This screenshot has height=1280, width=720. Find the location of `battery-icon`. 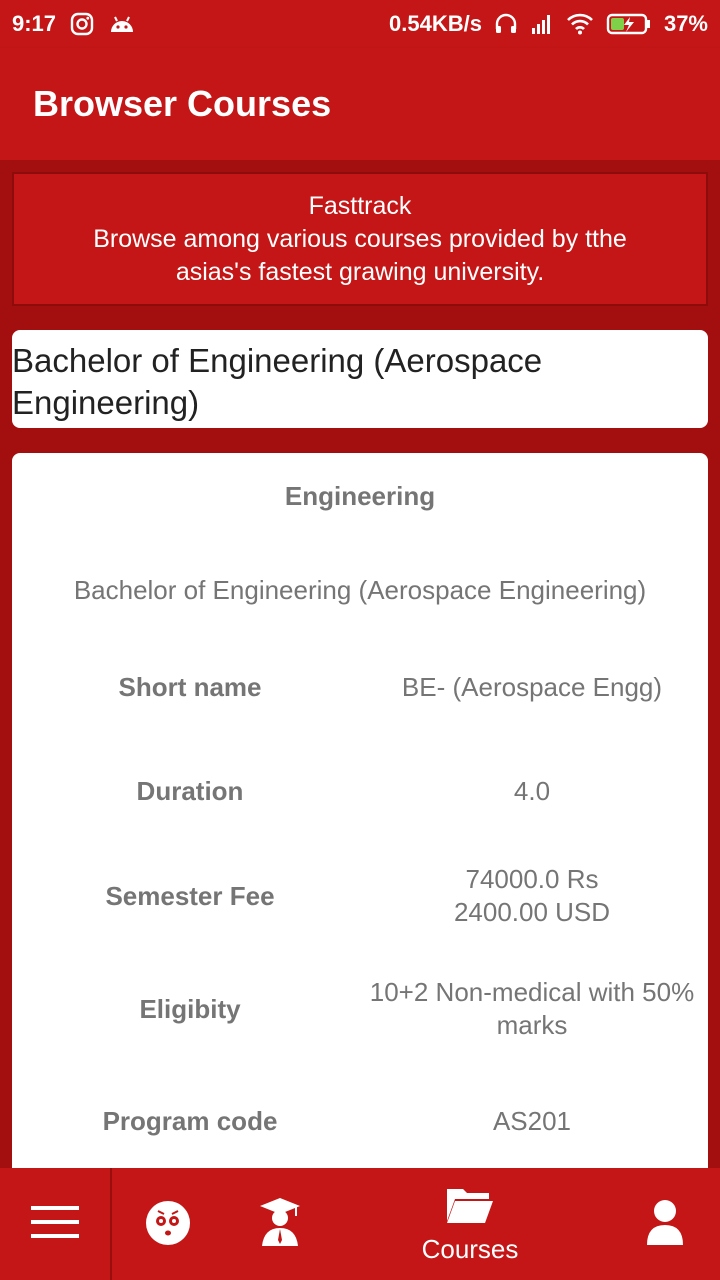

battery-icon is located at coordinates (629, 24).